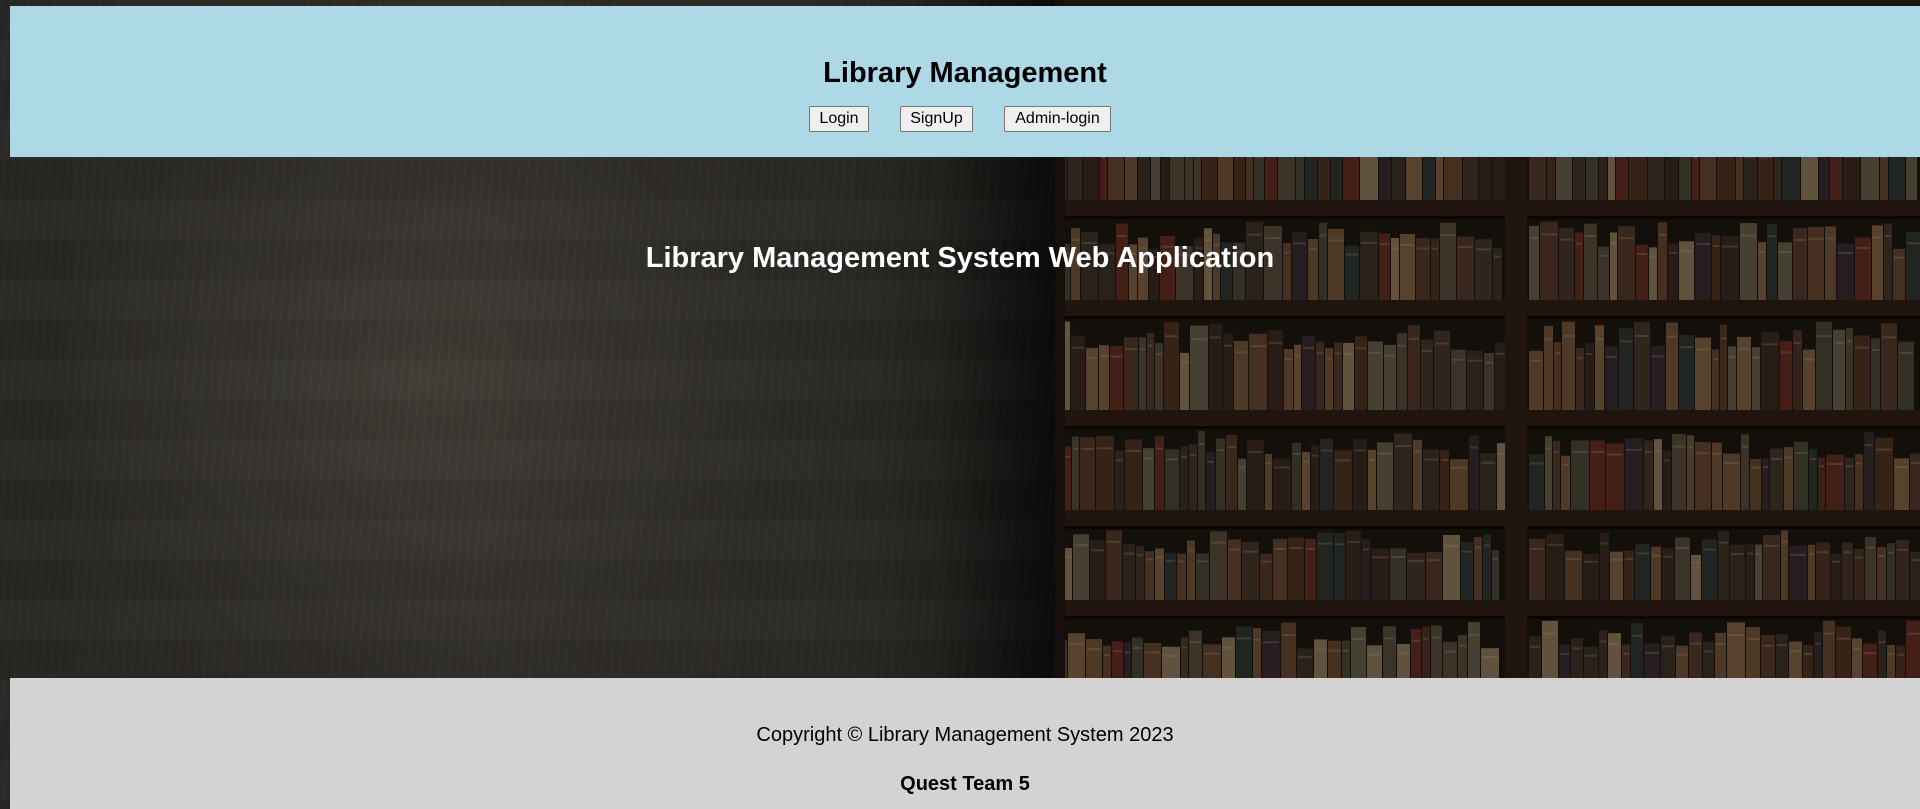 This screenshot has height=809, width=1920. What do you see at coordinates (965, 73) in the screenshot?
I see `site-title: Library Management` at bounding box center [965, 73].